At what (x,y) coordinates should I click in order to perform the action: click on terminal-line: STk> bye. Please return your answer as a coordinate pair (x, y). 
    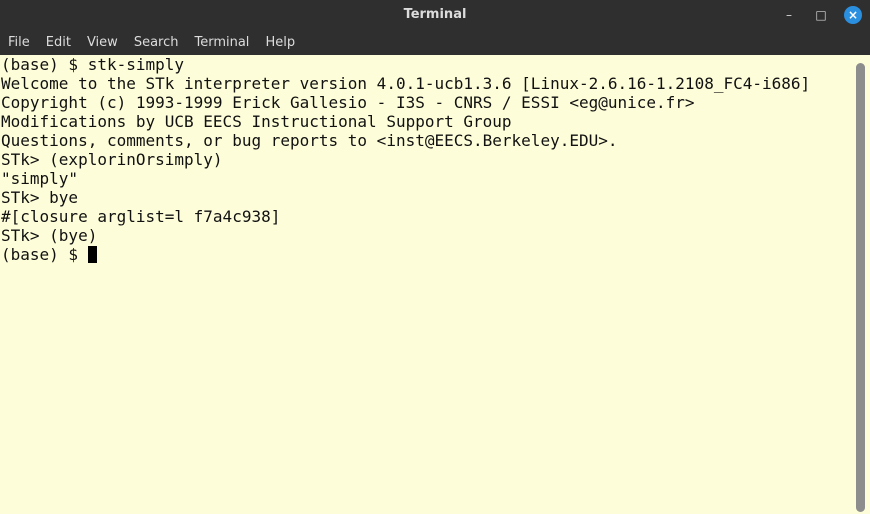
    Looking at the image, I should click on (40, 197).